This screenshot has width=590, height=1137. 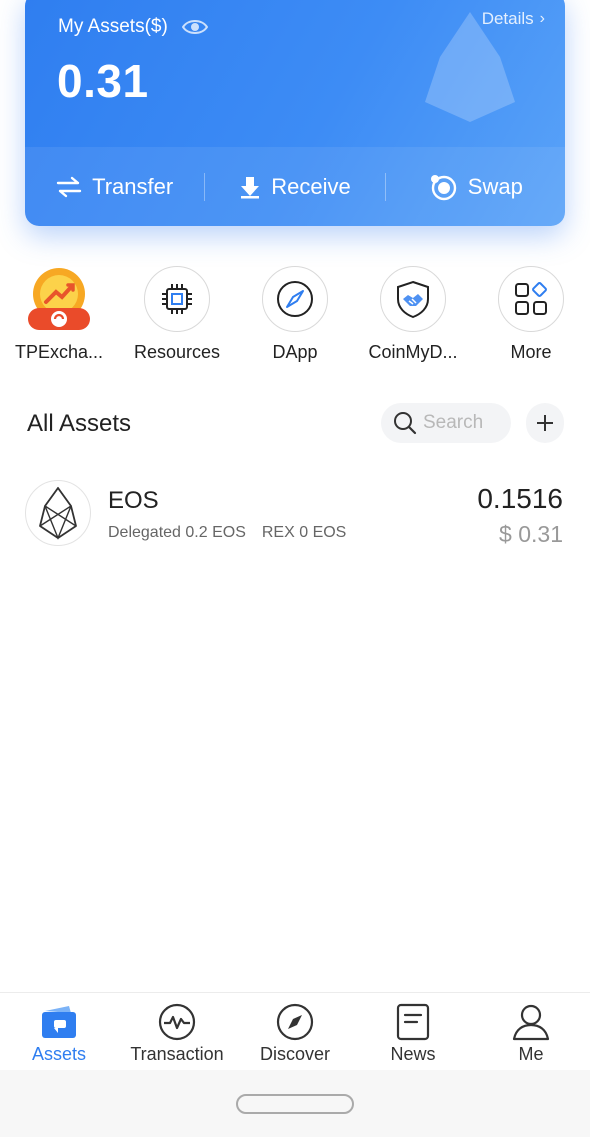 I want to click on eos-logo, so click(x=58, y=513).